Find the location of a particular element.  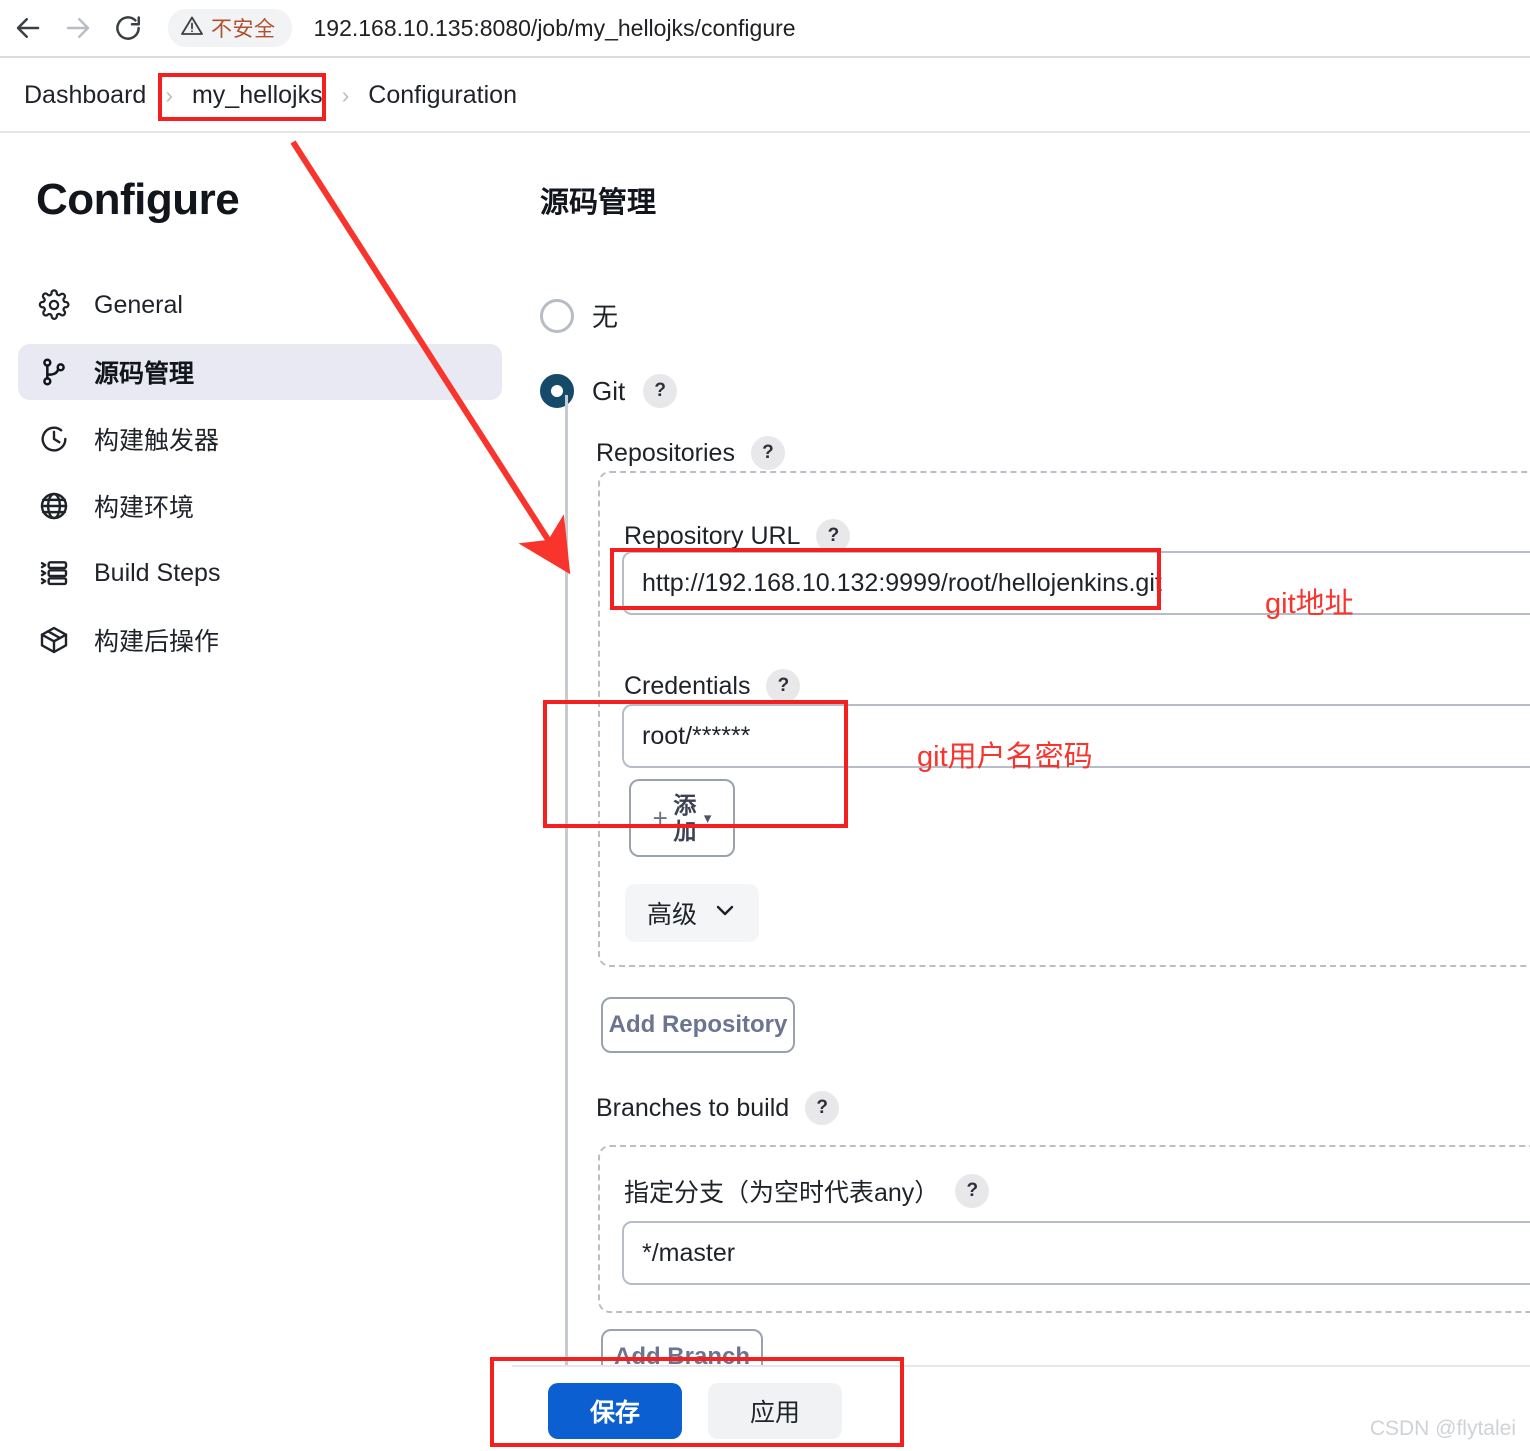

warning-triangle-icon is located at coordinates (192, 28).